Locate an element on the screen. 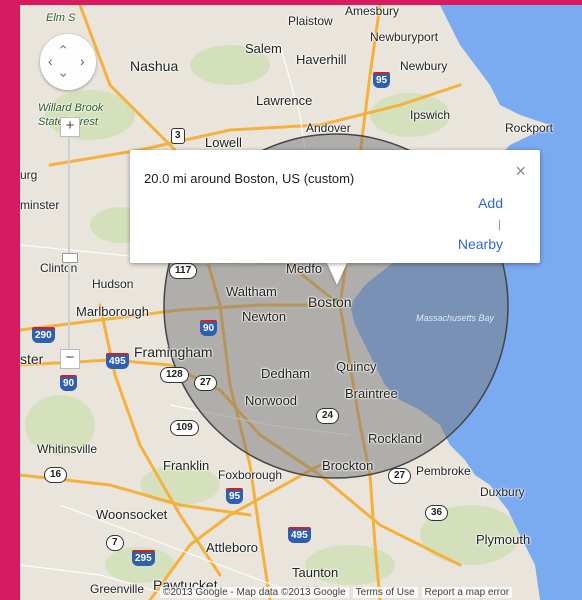  us-route-shield: 3 is located at coordinates (178, 136).